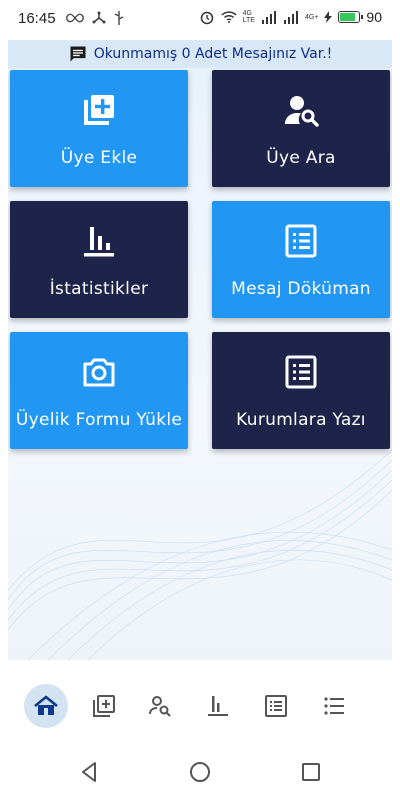 The height and width of the screenshot is (800, 400). What do you see at coordinates (301, 420) in the screenshot?
I see `tile-label: Kurumlara Yazı` at bounding box center [301, 420].